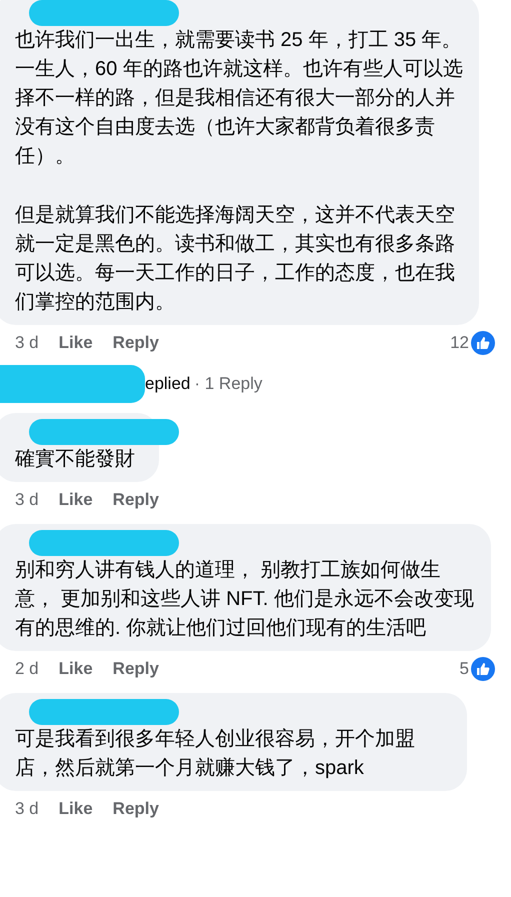 The image size is (511, 897). What do you see at coordinates (235, 259) in the screenshot?
I see `comment-text: 但是就算我们不能选择海阔天空，这并不代表天空就一定是黑色的。读书和做工，其实也有很多条路可以选。每一天工作的日子，工作的态度，也在我们掌控的范围内。` at bounding box center [235, 259].